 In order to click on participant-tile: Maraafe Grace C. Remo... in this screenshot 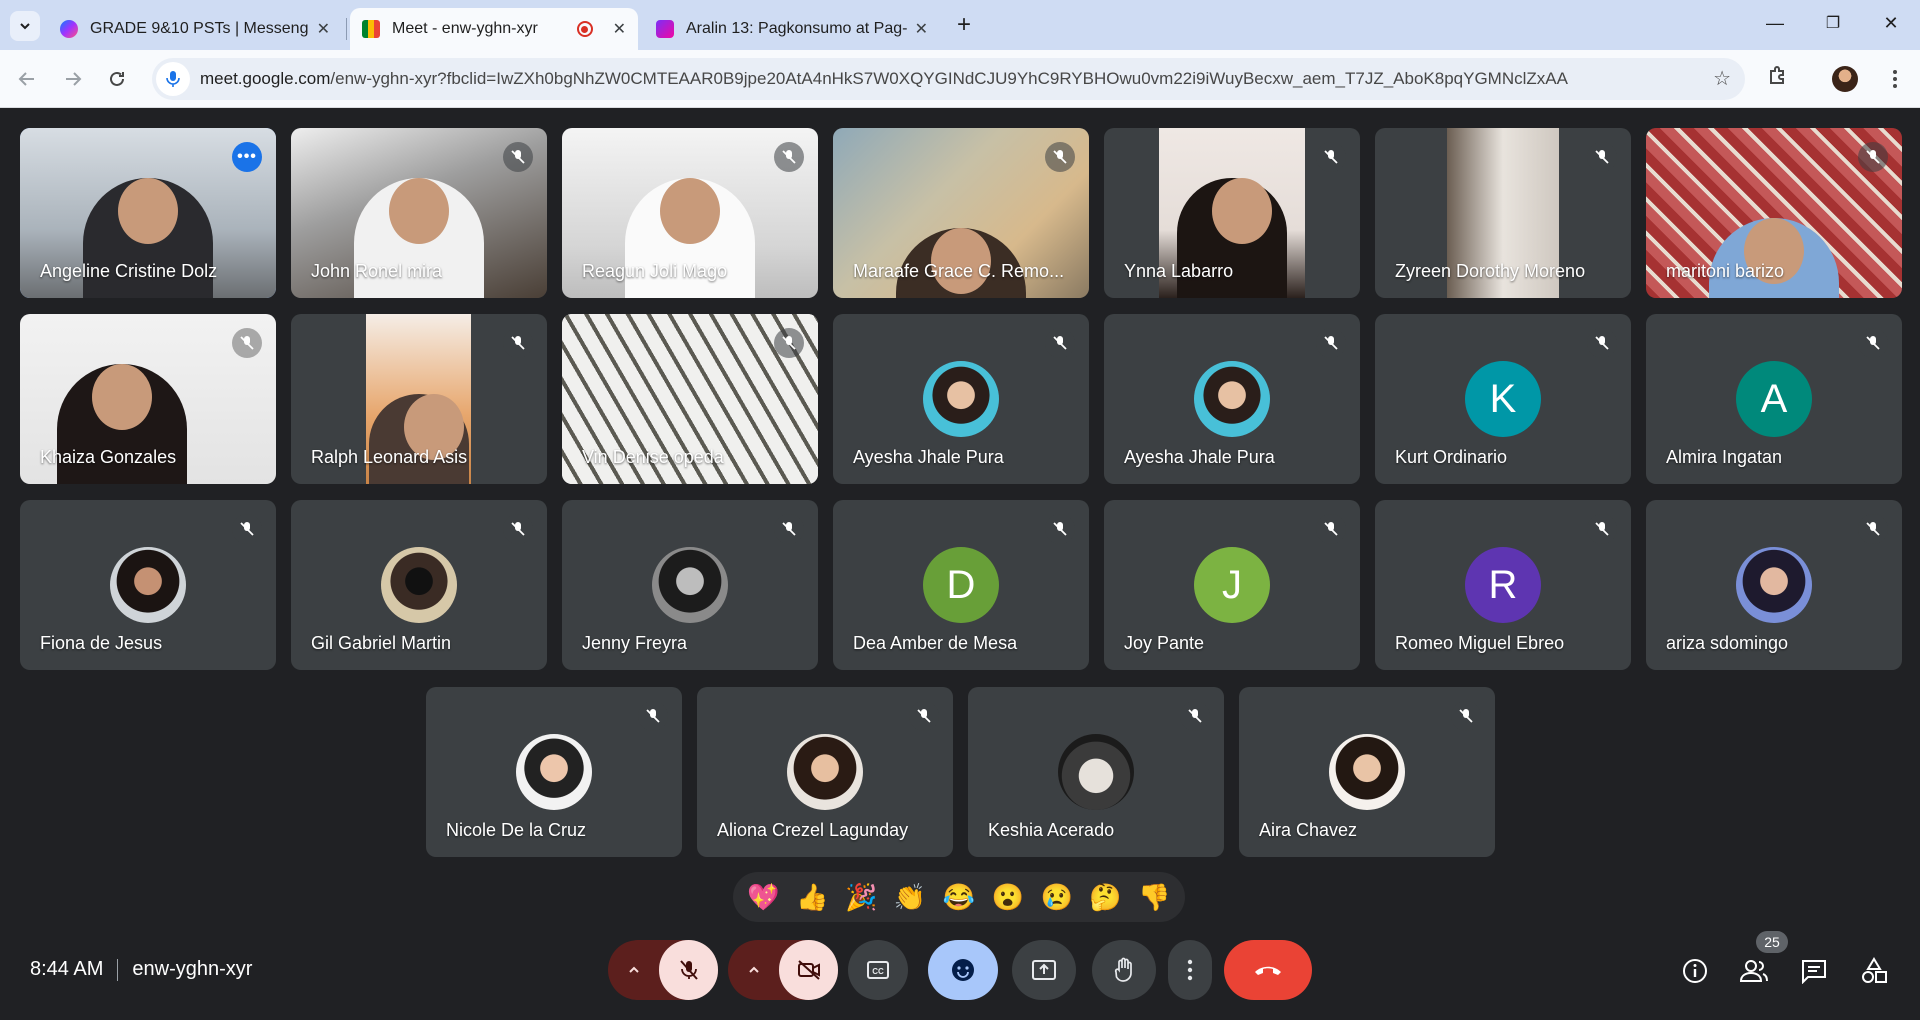, I will do `click(961, 213)`.